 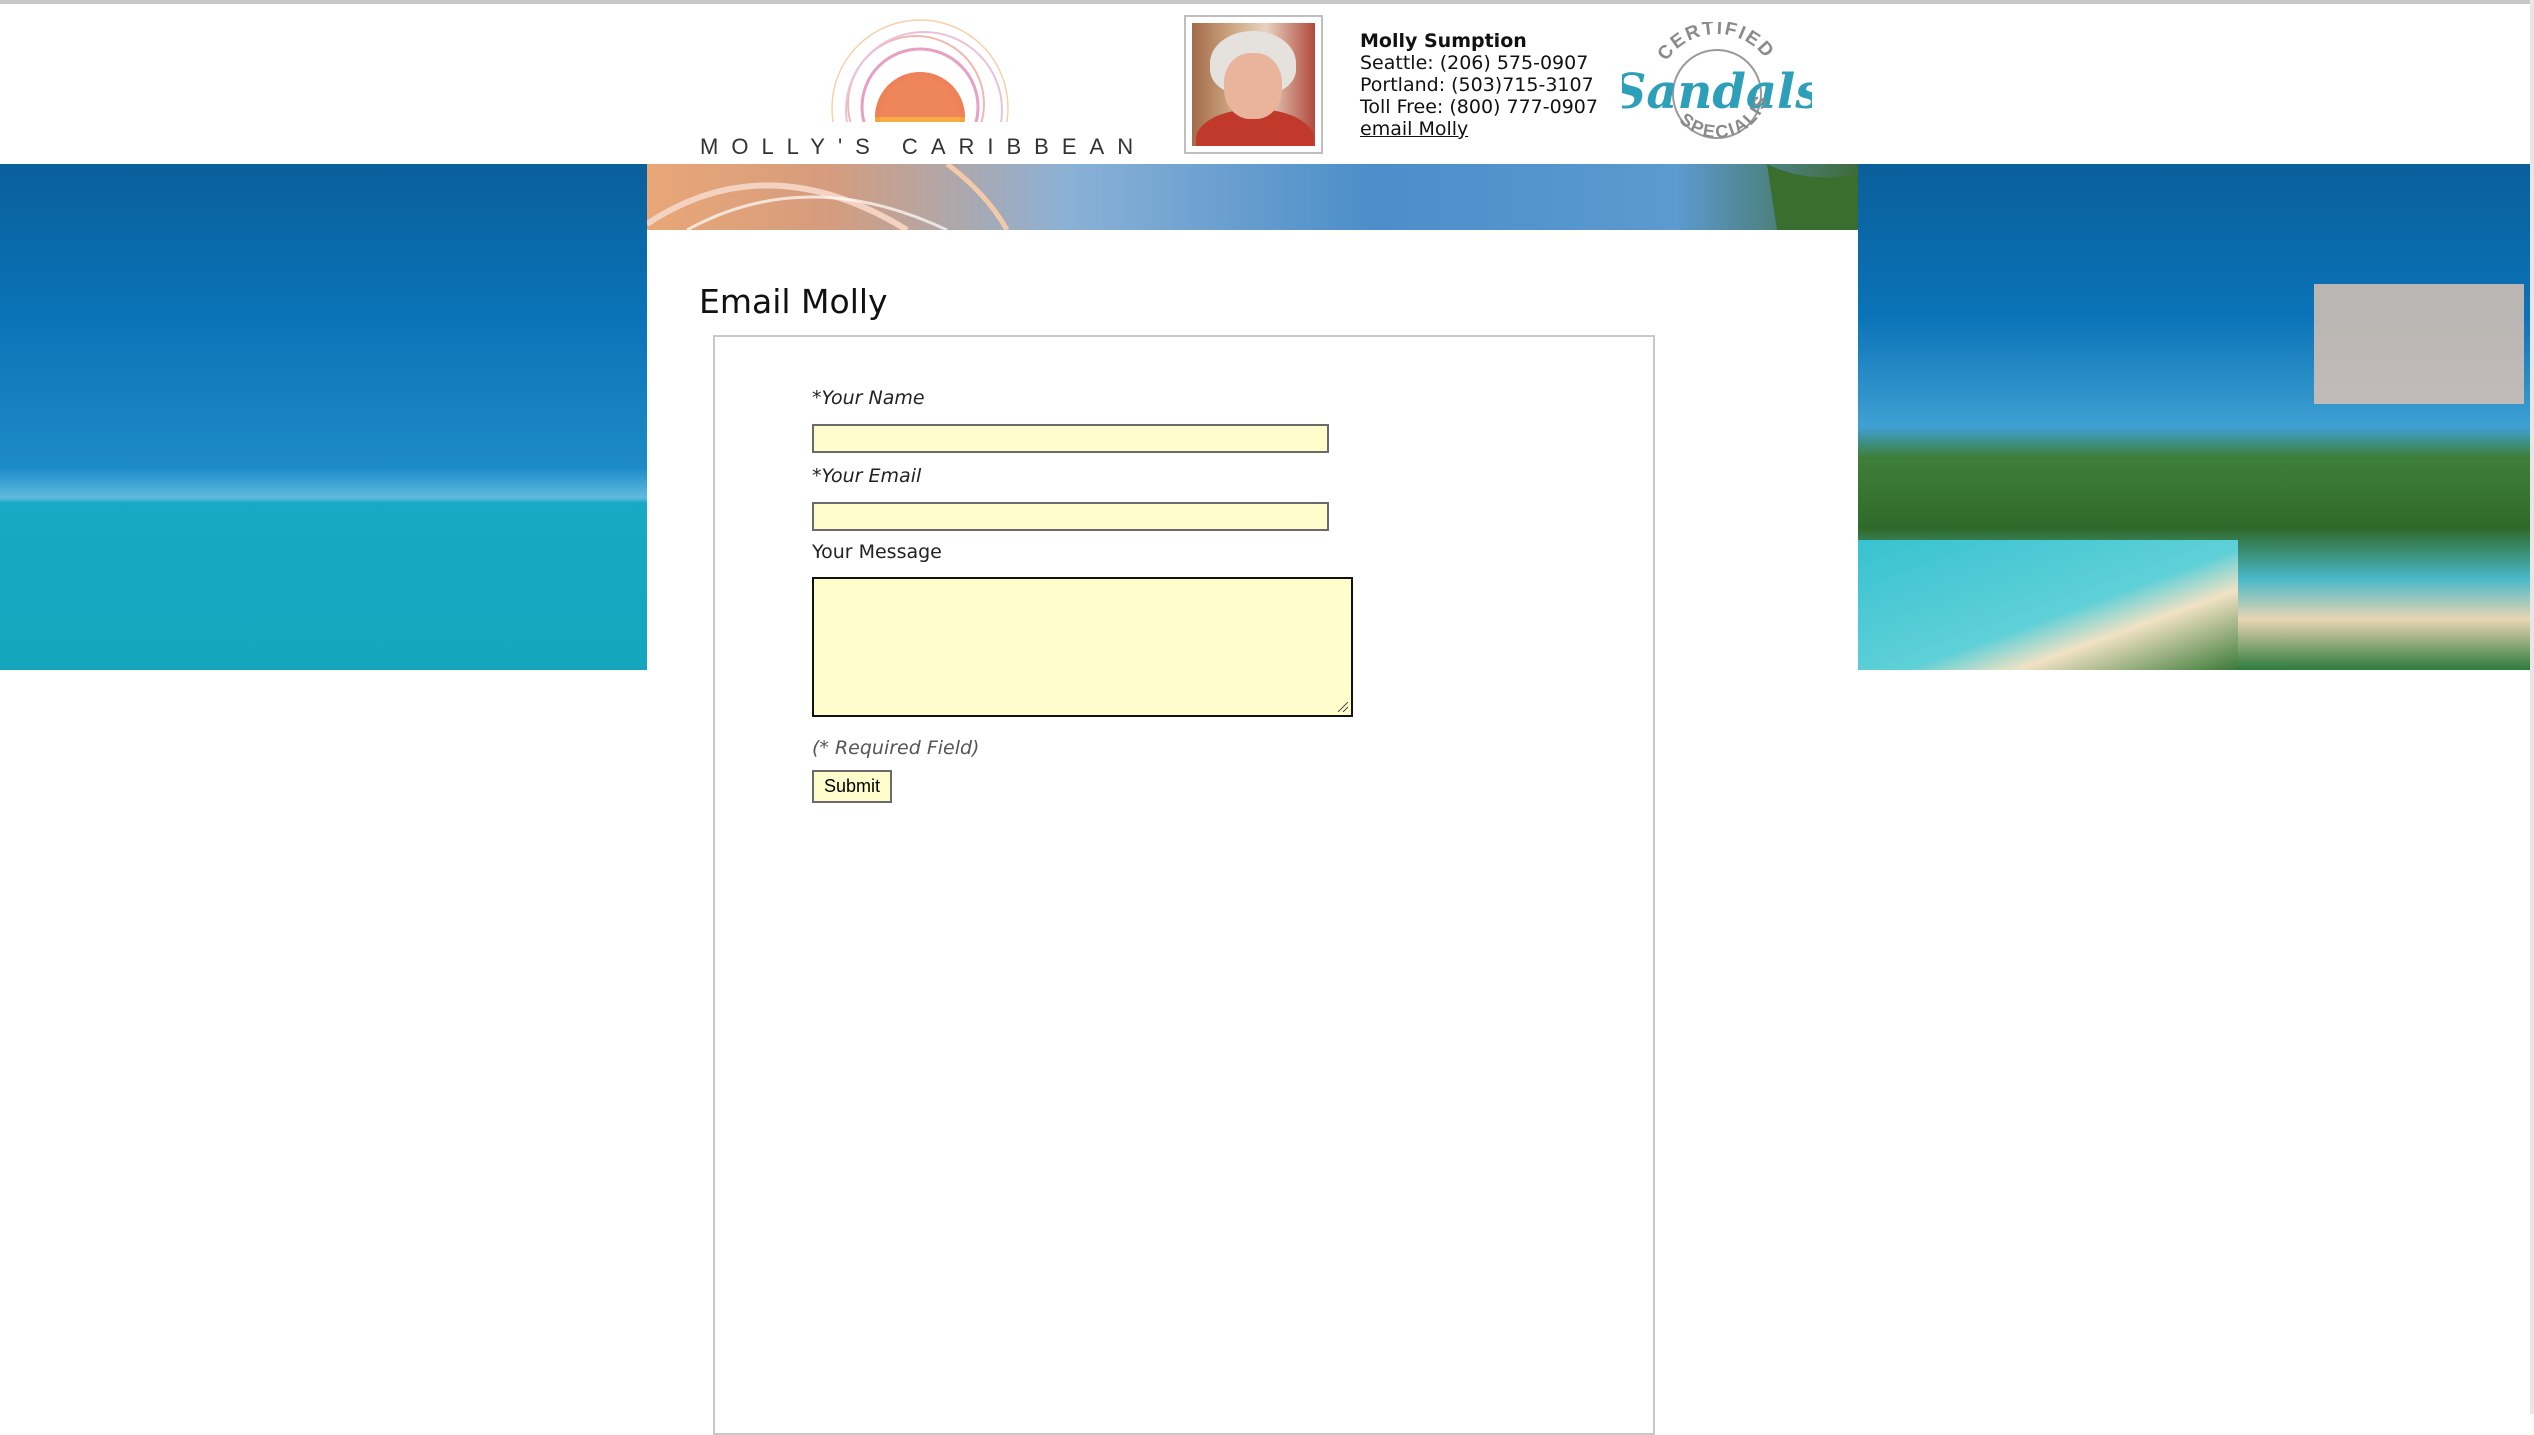 I want to click on email-input, so click(x=1070, y=516).